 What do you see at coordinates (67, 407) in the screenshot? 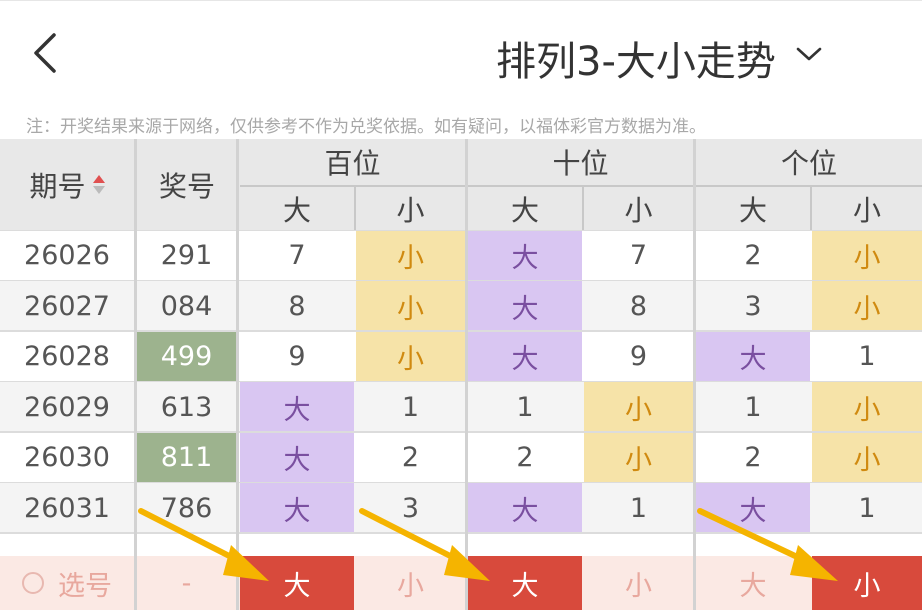
I see `issue-cell: 26029` at bounding box center [67, 407].